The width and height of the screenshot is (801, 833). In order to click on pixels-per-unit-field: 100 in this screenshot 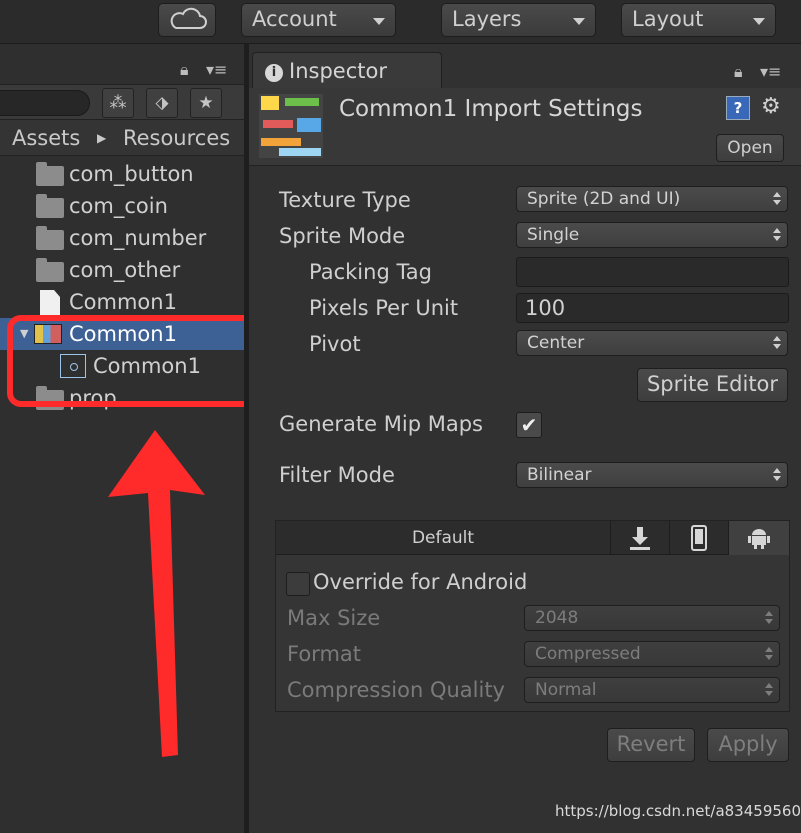, I will do `click(652, 308)`.